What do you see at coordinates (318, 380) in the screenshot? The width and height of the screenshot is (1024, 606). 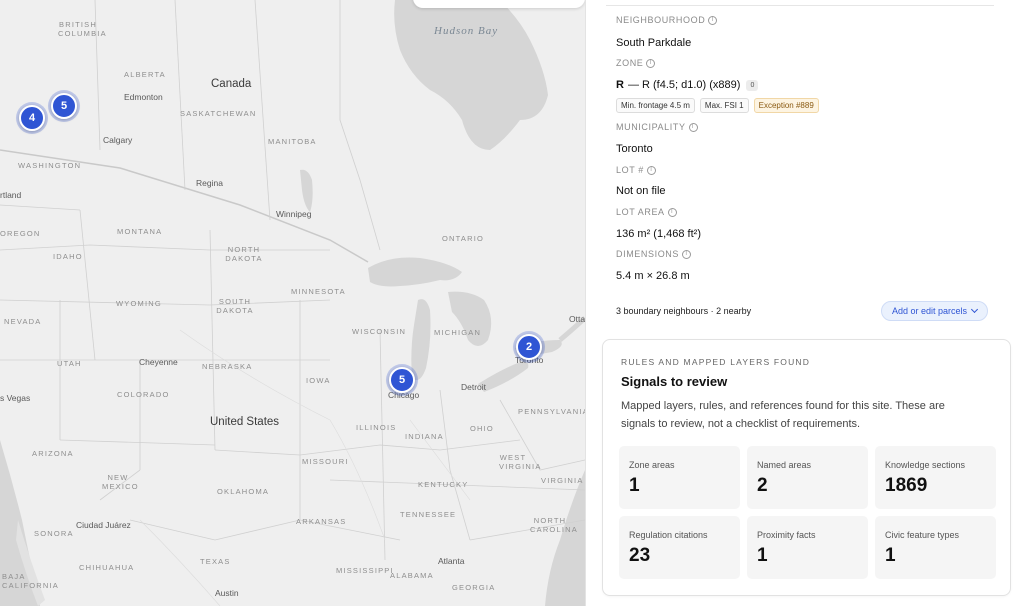 I see `map-label-iowa: IOWA` at bounding box center [318, 380].